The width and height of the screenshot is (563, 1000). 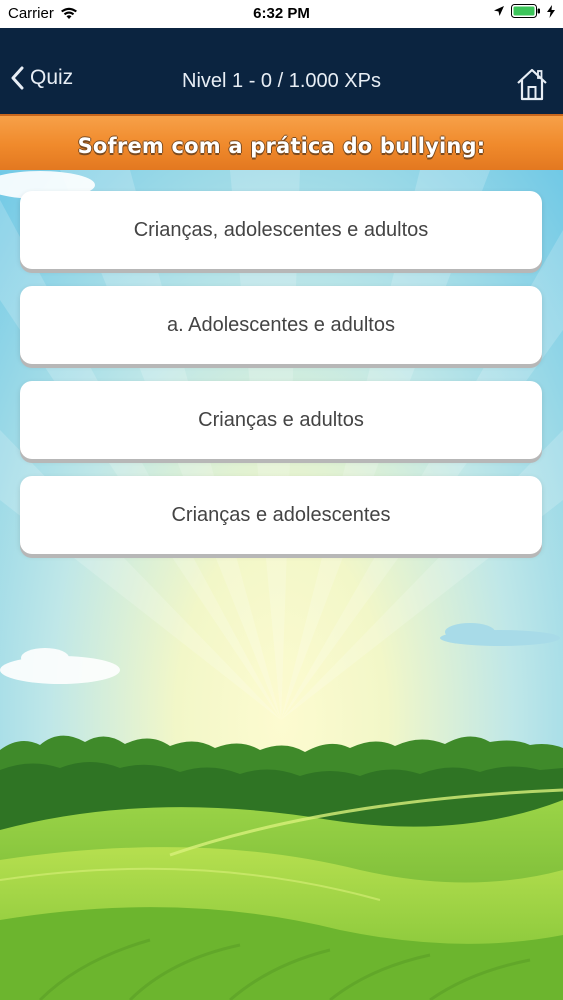 What do you see at coordinates (281, 230) in the screenshot?
I see `answer-option-1: Crianças, adolescentes e adultos` at bounding box center [281, 230].